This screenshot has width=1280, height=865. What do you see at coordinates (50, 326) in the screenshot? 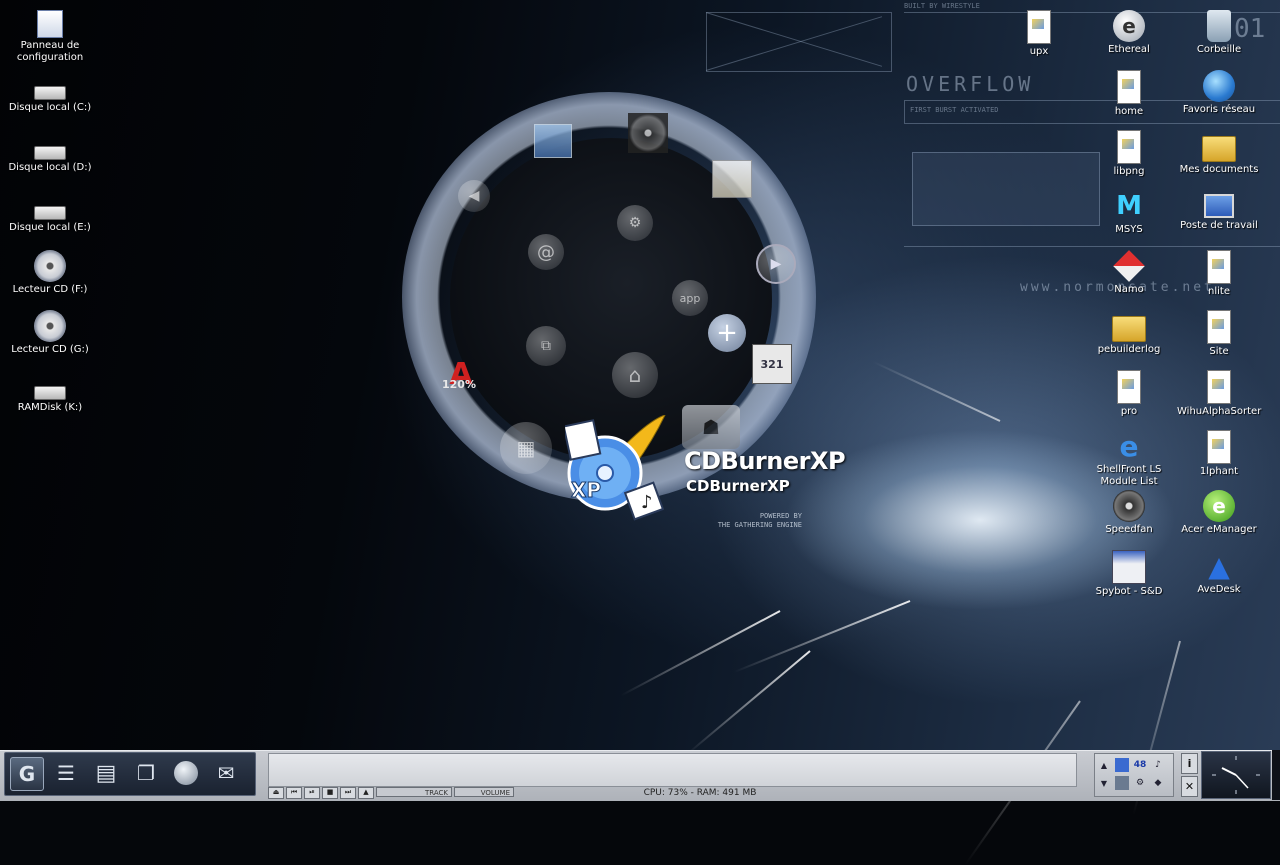
I see `cd-drive-icon` at bounding box center [50, 326].